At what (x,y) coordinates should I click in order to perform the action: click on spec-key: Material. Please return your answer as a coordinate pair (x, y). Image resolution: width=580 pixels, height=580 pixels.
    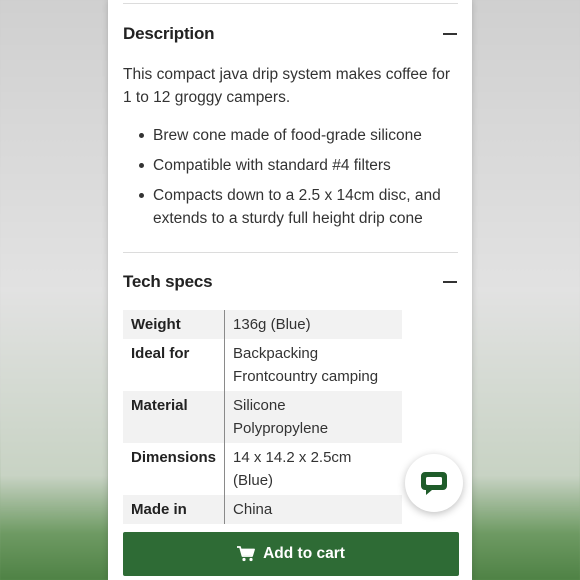
    Looking at the image, I should click on (174, 417).